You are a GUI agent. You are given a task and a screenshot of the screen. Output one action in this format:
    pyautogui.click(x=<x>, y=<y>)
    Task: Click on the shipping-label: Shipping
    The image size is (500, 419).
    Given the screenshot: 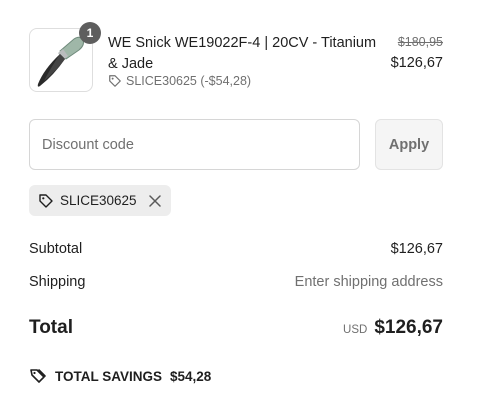 What is the action you would take?
    pyautogui.click(x=57, y=282)
    